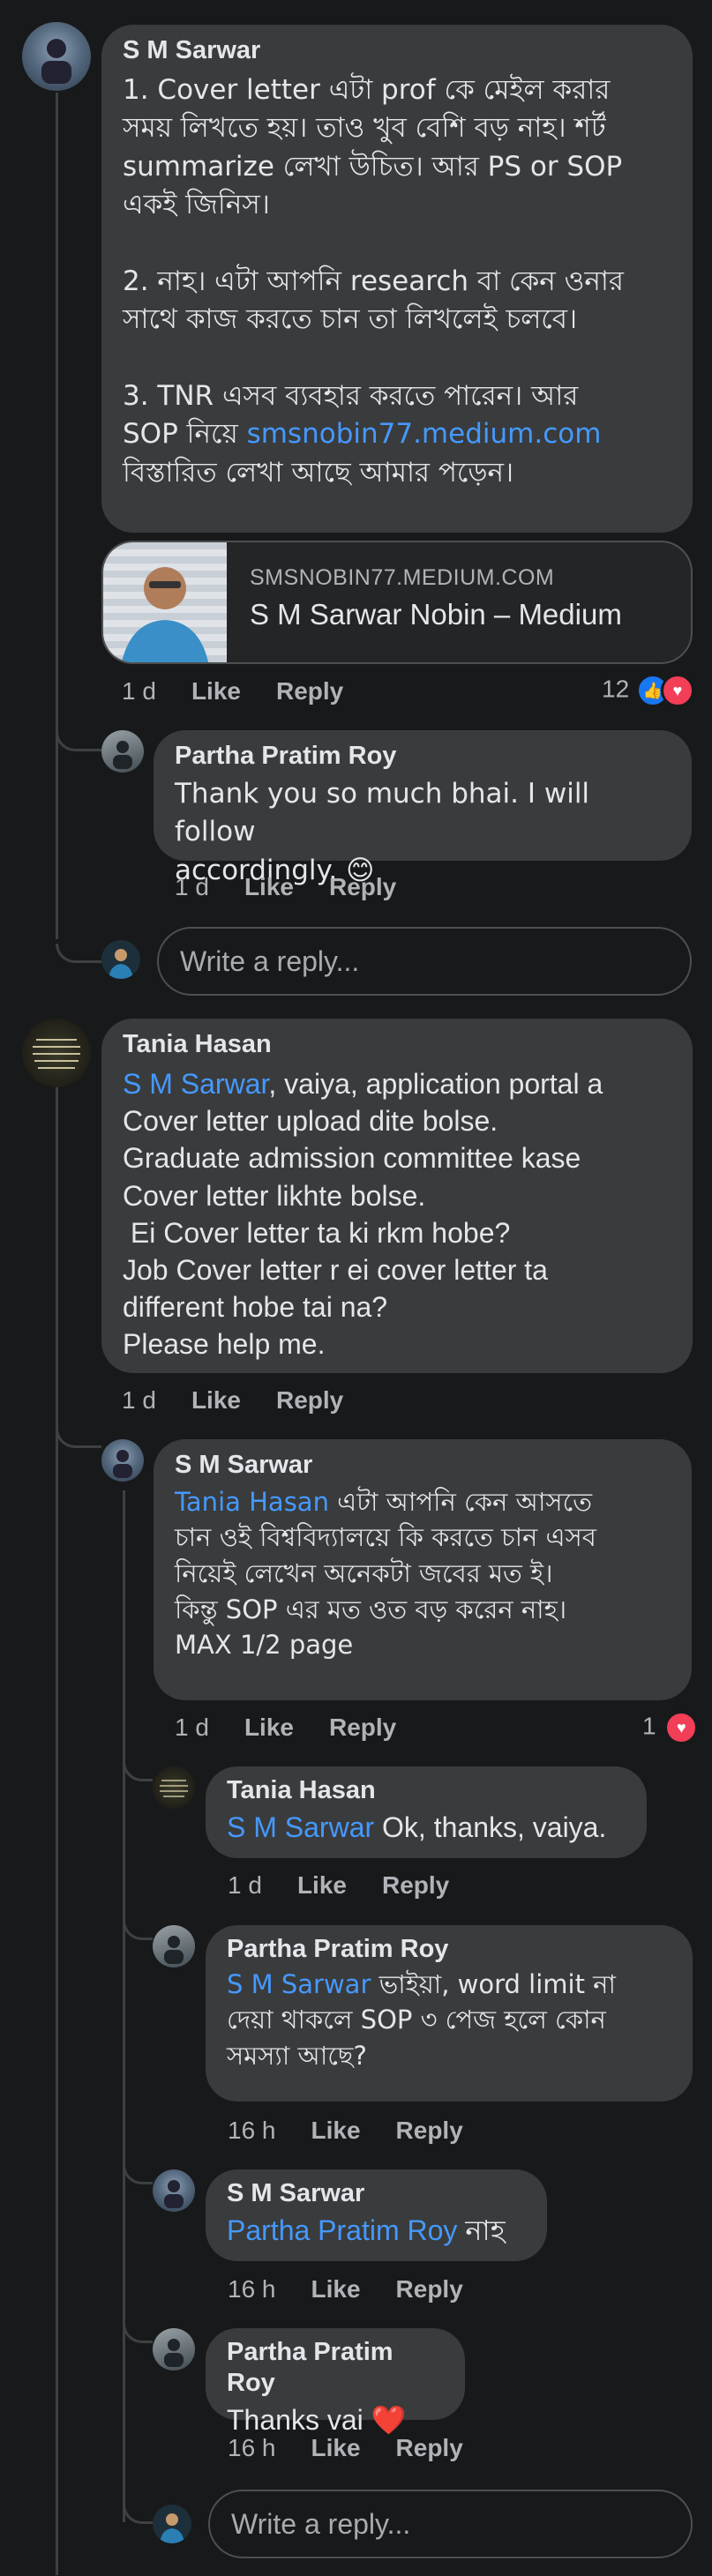 Image resolution: width=712 pixels, height=2576 pixels. I want to click on reply-text-part: Ok, thanks, vaiya., so click(490, 1827).